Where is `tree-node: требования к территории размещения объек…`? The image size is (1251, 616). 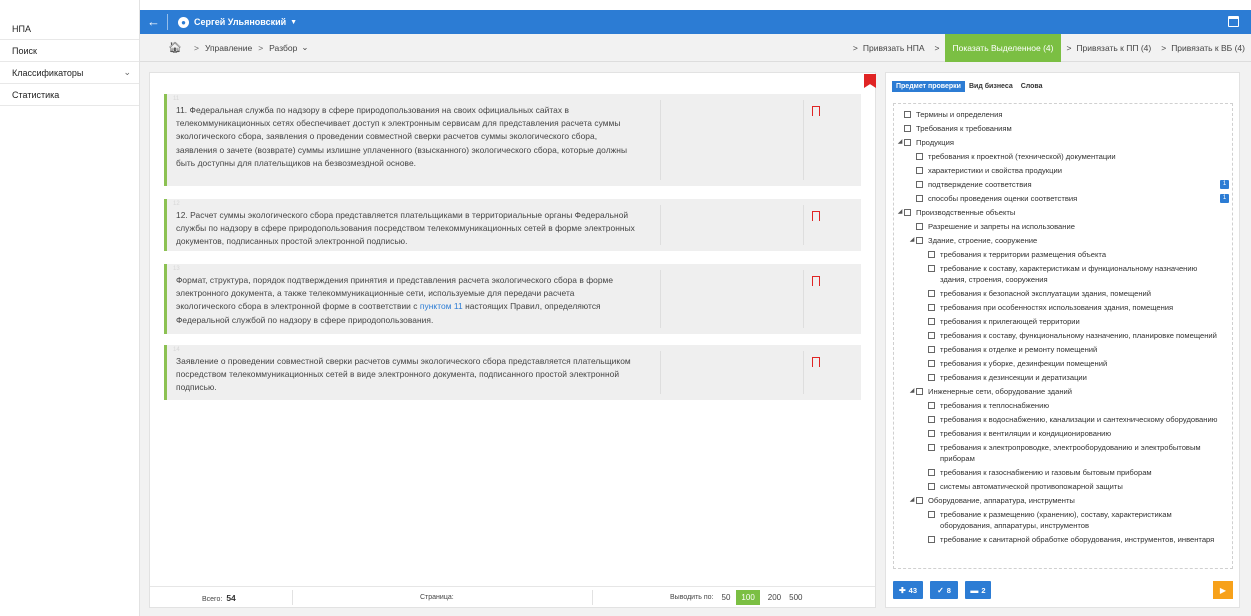
tree-node: требования к территории размещения объек… is located at coordinates (1063, 255).